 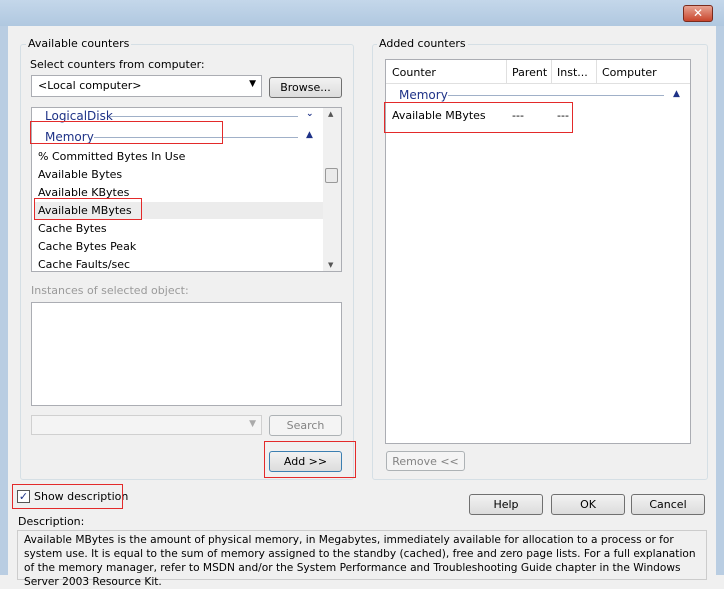 What do you see at coordinates (84, 265) in the screenshot?
I see `counter-item: Cache Faults/sec` at bounding box center [84, 265].